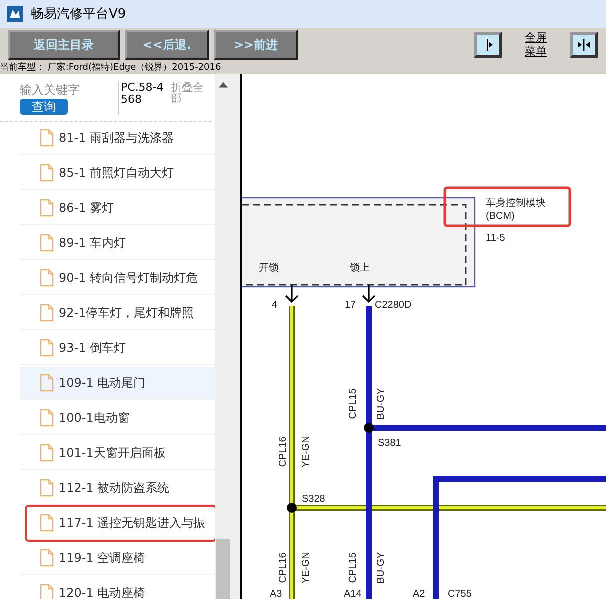  Describe the element at coordinates (78, 14) in the screenshot. I see `window-title: 畅易汽修平台V9` at that location.